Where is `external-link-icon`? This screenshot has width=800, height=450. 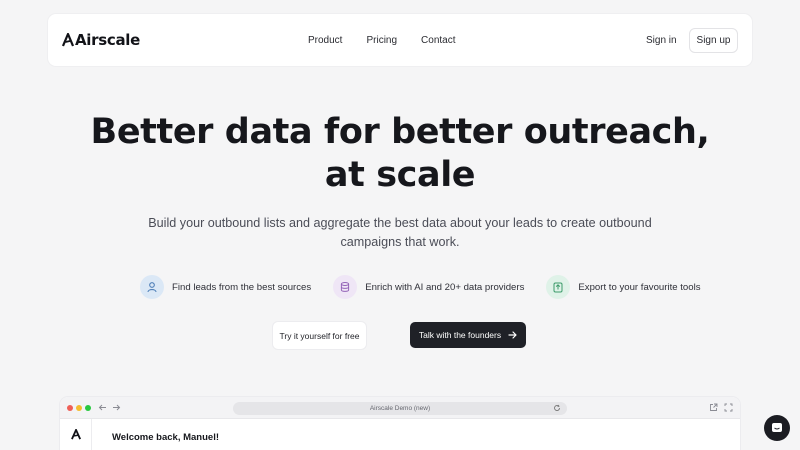 external-link-icon is located at coordinates (713, 407).